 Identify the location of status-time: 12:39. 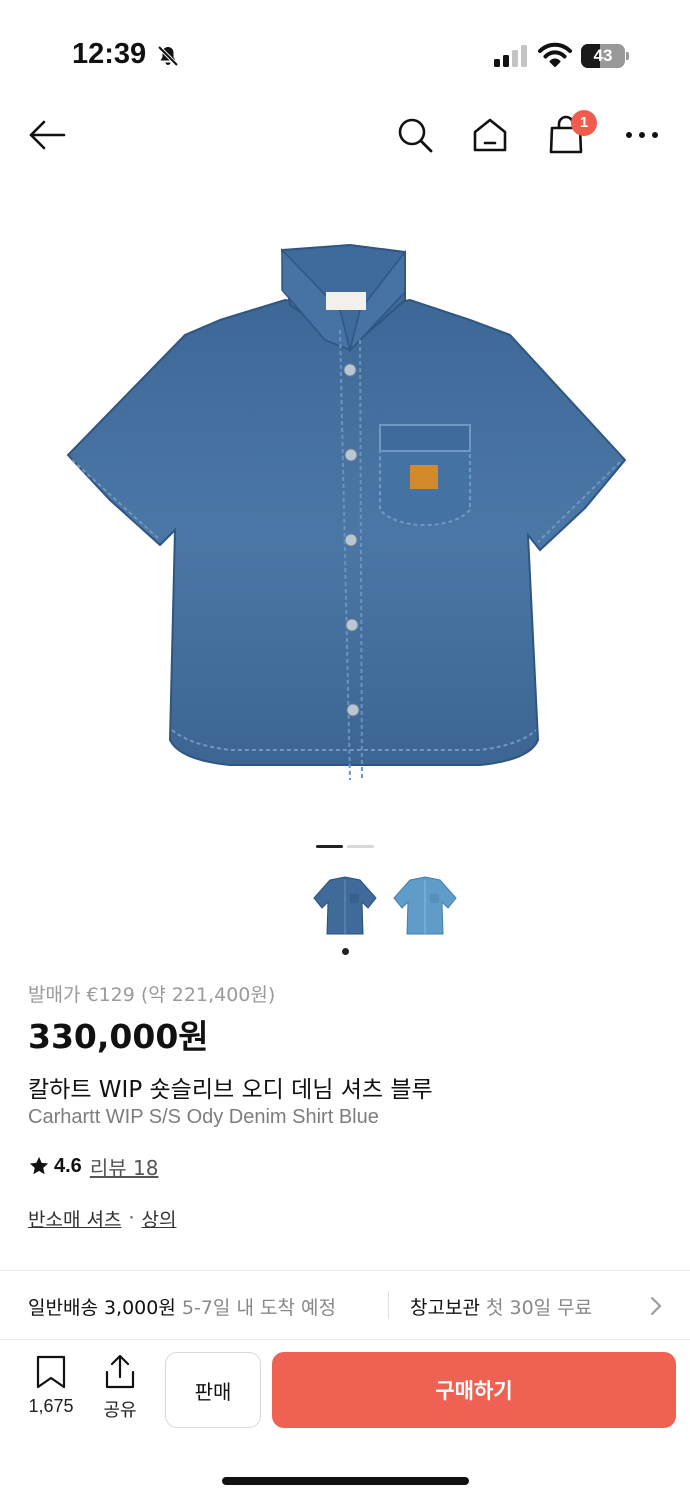
(109, 54).